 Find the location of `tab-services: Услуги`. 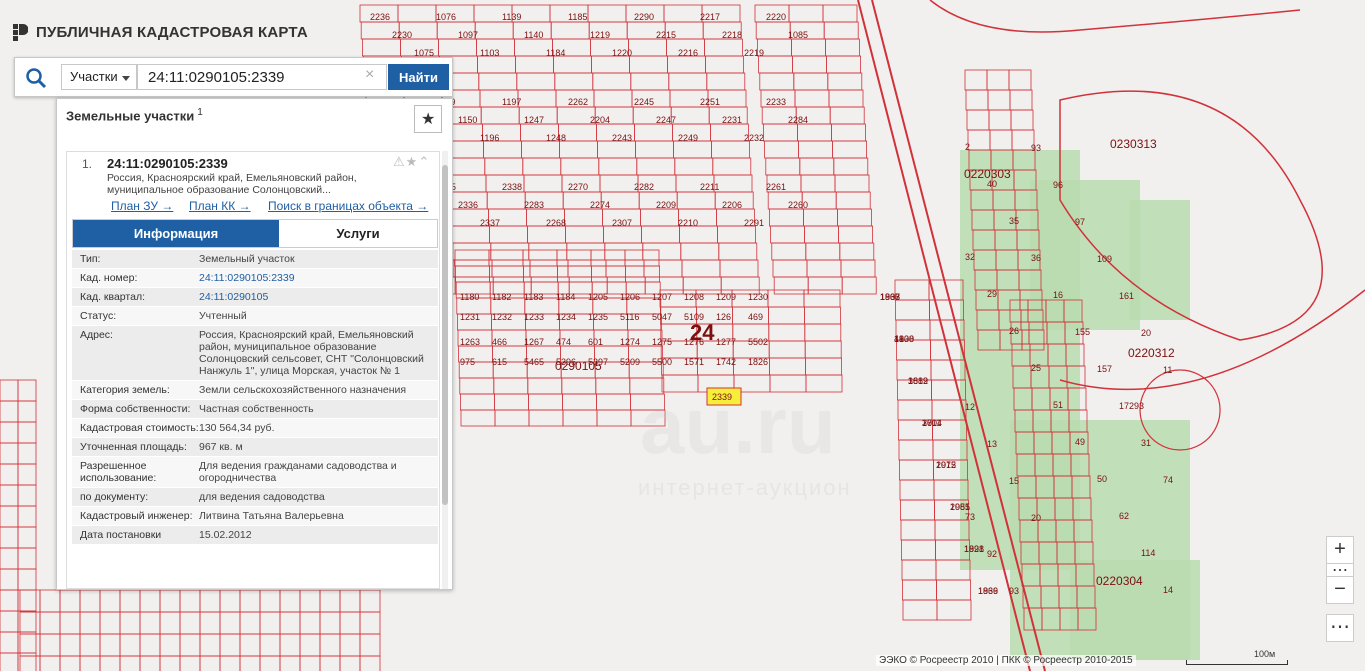

tab-services: Услуги is located at coordinates (358, 233).